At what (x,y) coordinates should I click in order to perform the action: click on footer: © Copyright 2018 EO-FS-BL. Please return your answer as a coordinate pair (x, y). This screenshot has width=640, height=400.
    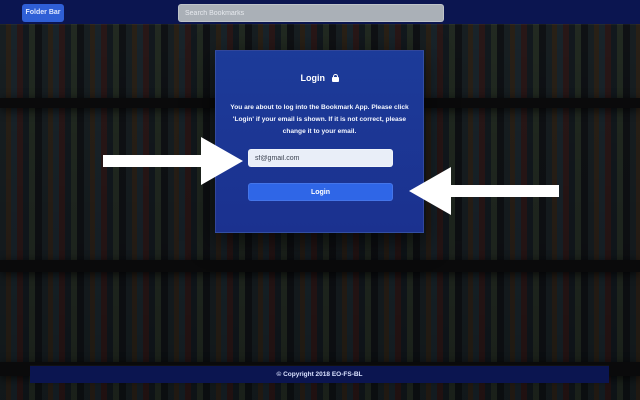
    Looking at the image, I should click on (319, 374).